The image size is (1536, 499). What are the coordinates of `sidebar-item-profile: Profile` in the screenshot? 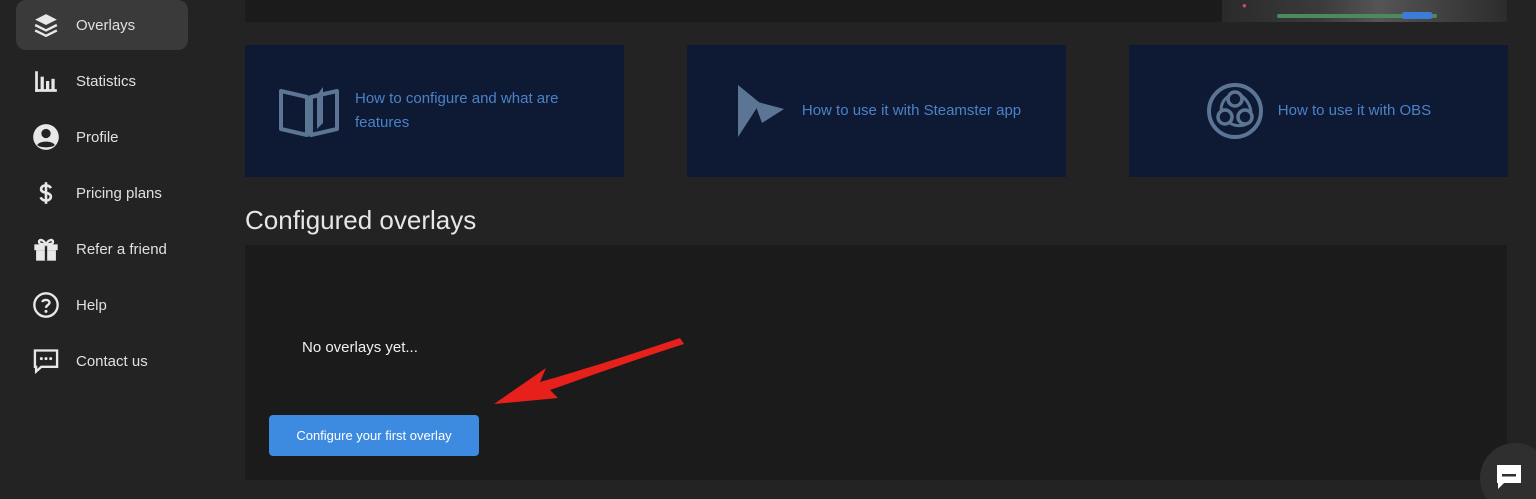 It's located at (102, 137).